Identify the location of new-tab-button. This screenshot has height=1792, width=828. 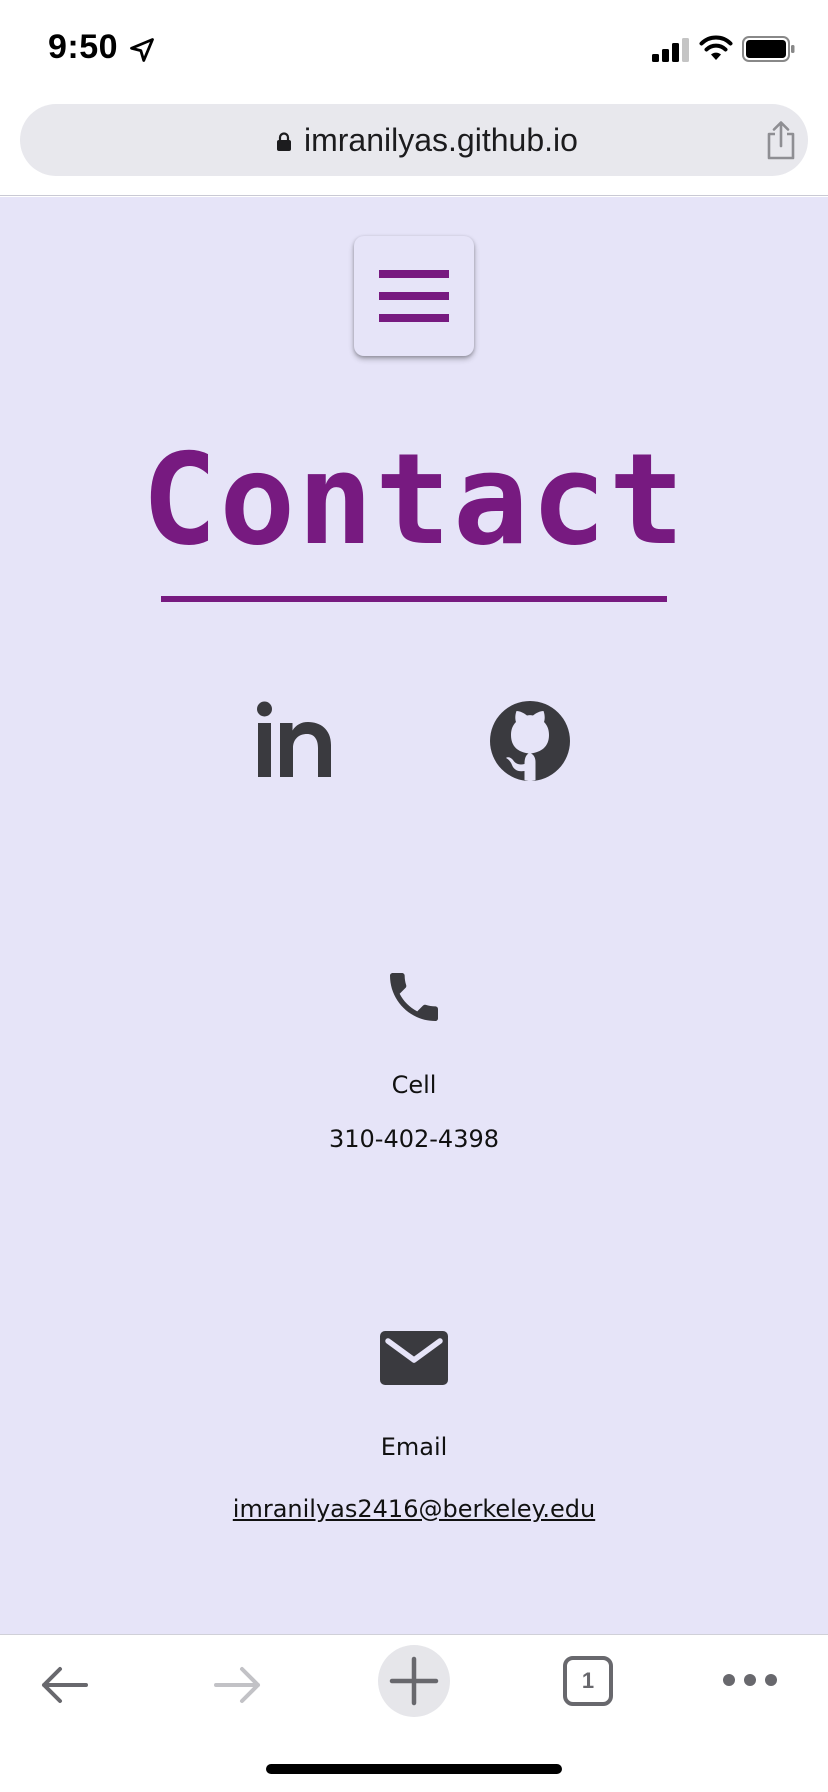
(414, 1681).